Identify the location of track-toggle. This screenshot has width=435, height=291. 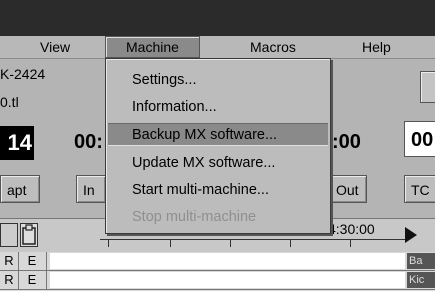
(9, 235).